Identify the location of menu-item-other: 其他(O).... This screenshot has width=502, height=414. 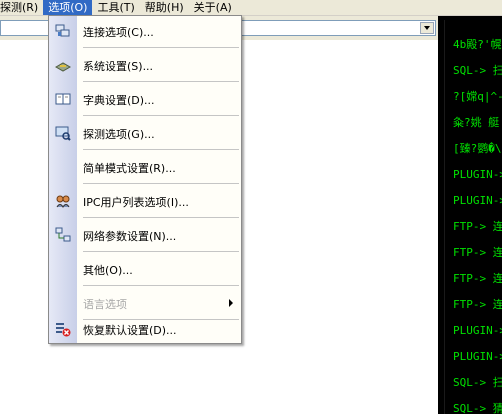
(145, 269).